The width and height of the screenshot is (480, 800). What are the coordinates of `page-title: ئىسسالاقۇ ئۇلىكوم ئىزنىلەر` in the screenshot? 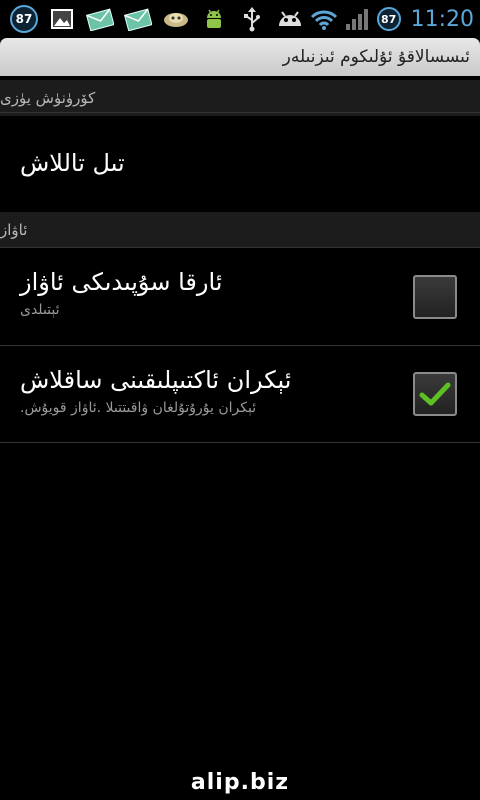 It's located at (376, 57).